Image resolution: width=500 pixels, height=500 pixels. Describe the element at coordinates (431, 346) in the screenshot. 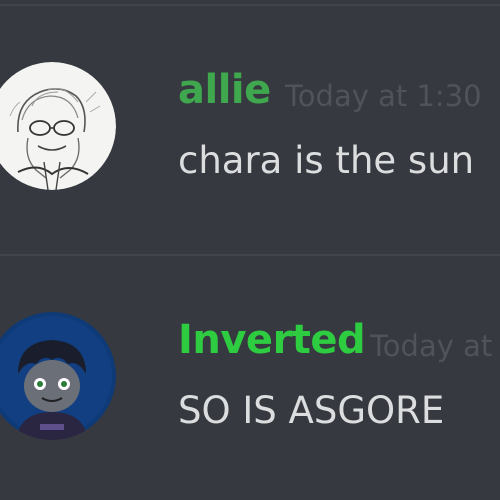

I see `message-timestamp: Today at` at that location.